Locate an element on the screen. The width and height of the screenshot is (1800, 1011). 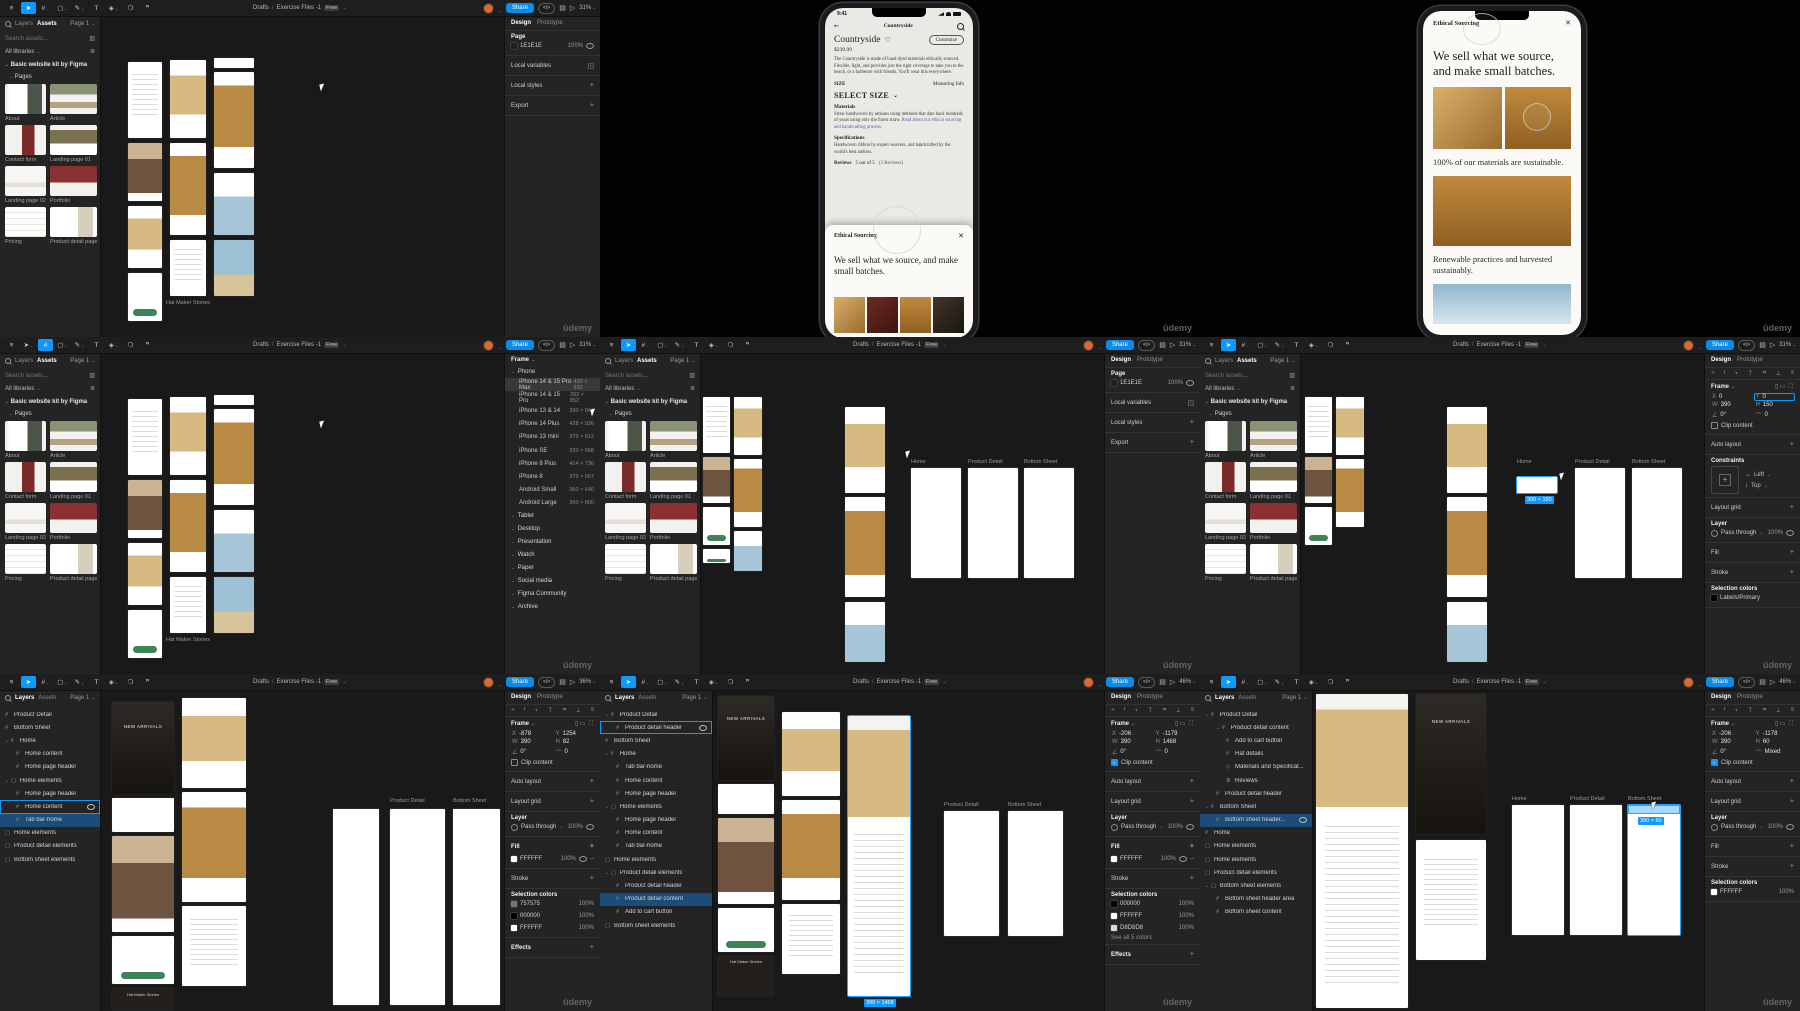
frame-preset-group: Desktop is located at coordinates (552, 529).